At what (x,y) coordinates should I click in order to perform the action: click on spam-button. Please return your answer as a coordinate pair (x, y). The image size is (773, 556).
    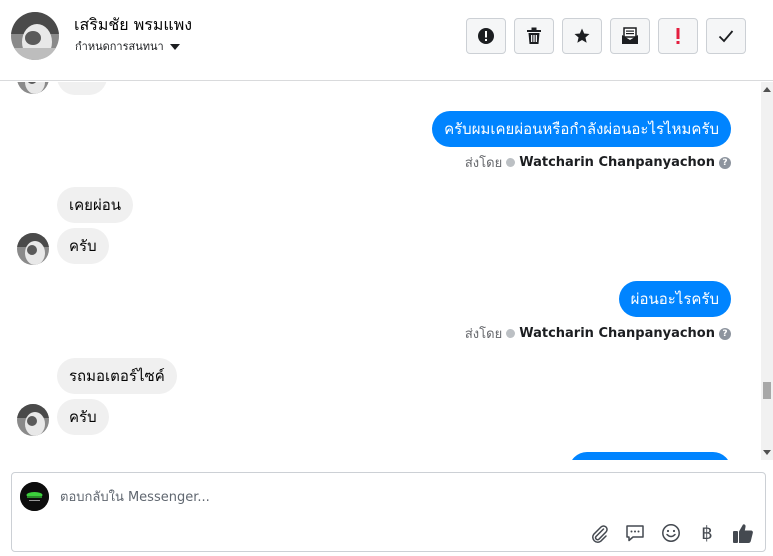
    Looking at the image, I should click on (486, 36).